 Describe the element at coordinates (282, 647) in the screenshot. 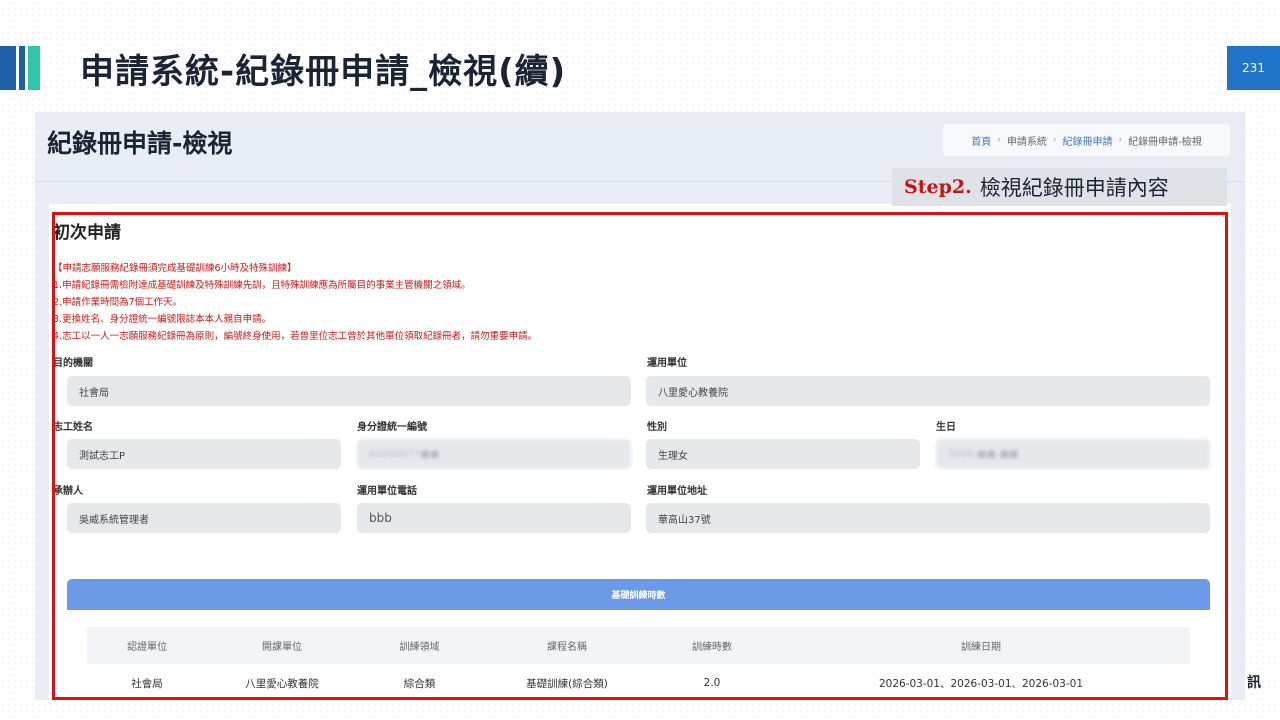

I see `column-header: 開課單位` at that location.